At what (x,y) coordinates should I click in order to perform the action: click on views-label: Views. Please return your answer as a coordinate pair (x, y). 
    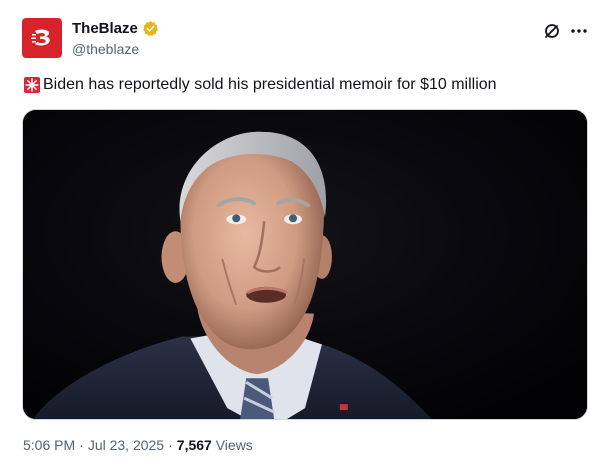
    Looking at the image, I should click on (234, 445).